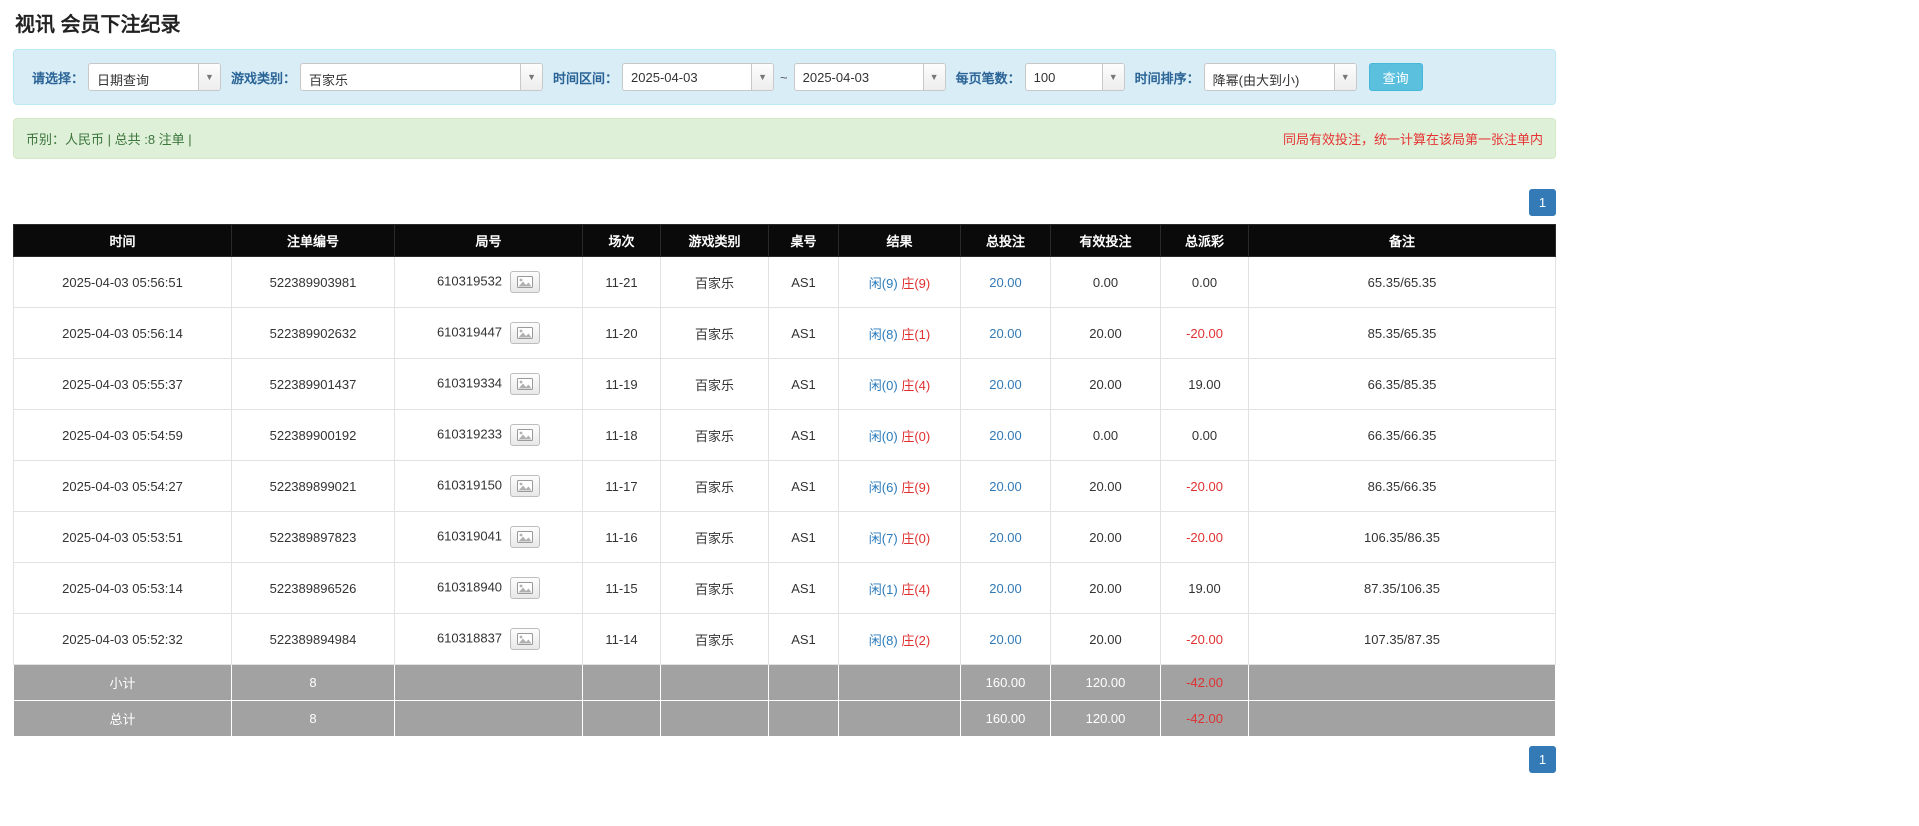  Describe the element at coordinates (784, 202) in the screenshot. I see `pagination-top: 1` at that location.